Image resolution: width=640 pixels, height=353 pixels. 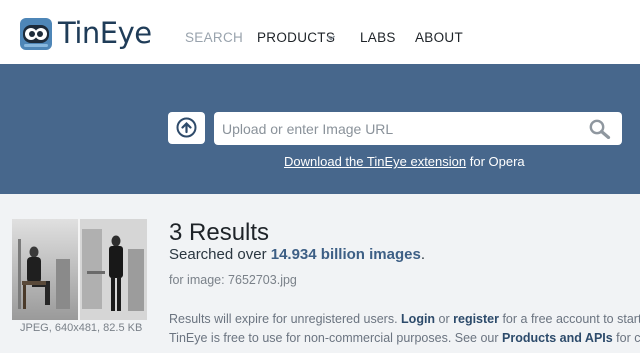 I want to click on chevron-down-icon, so click(x=331, y=38).